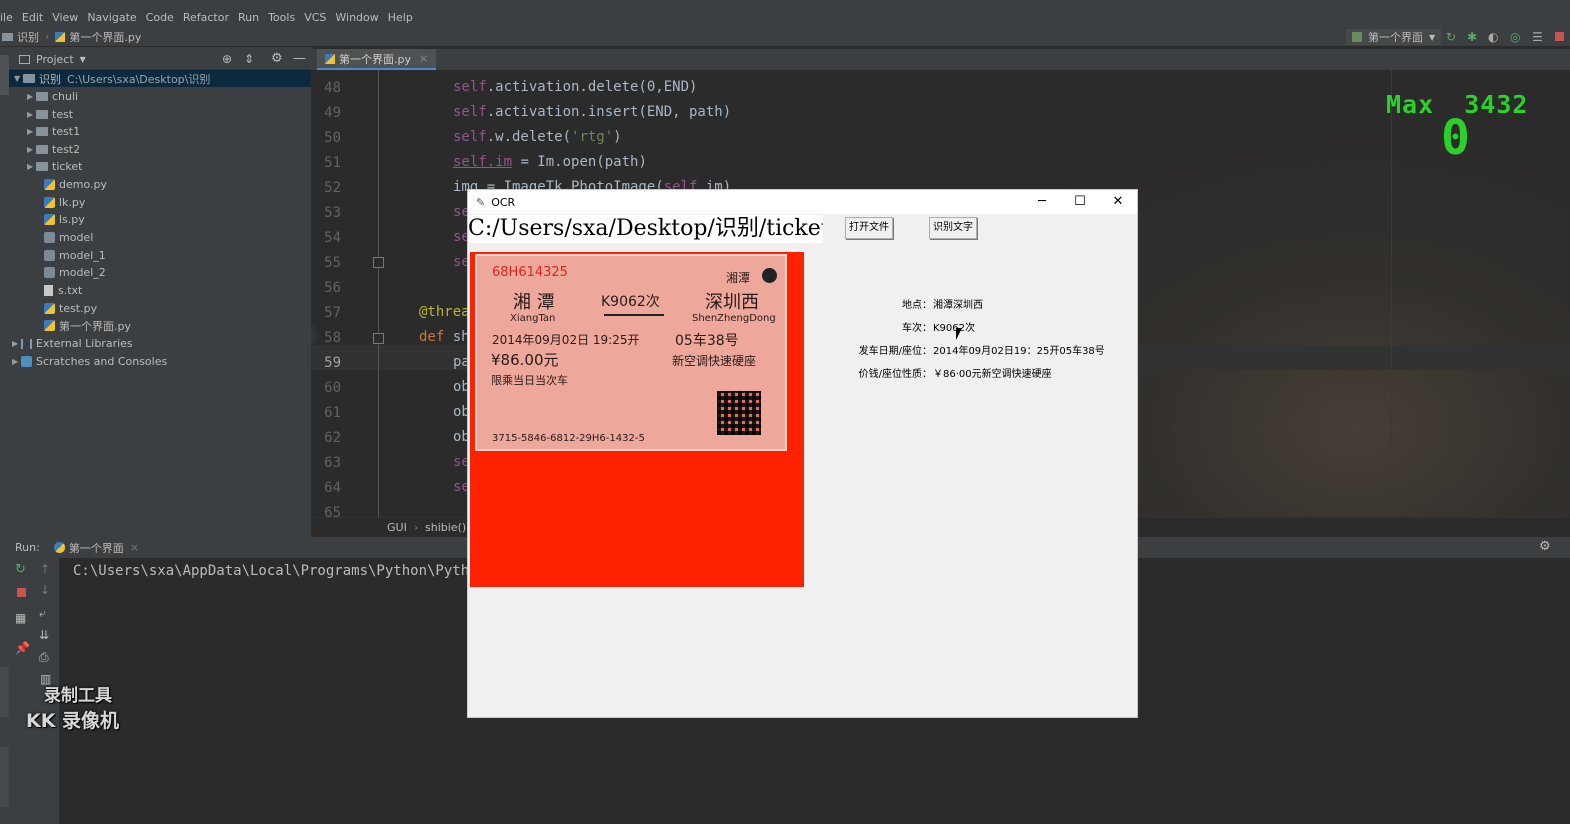  What do you see at coordinates (54, 166) in the screenshot?
I see `tree-folder: ▶ ticket` at bounding box center [54, 166].